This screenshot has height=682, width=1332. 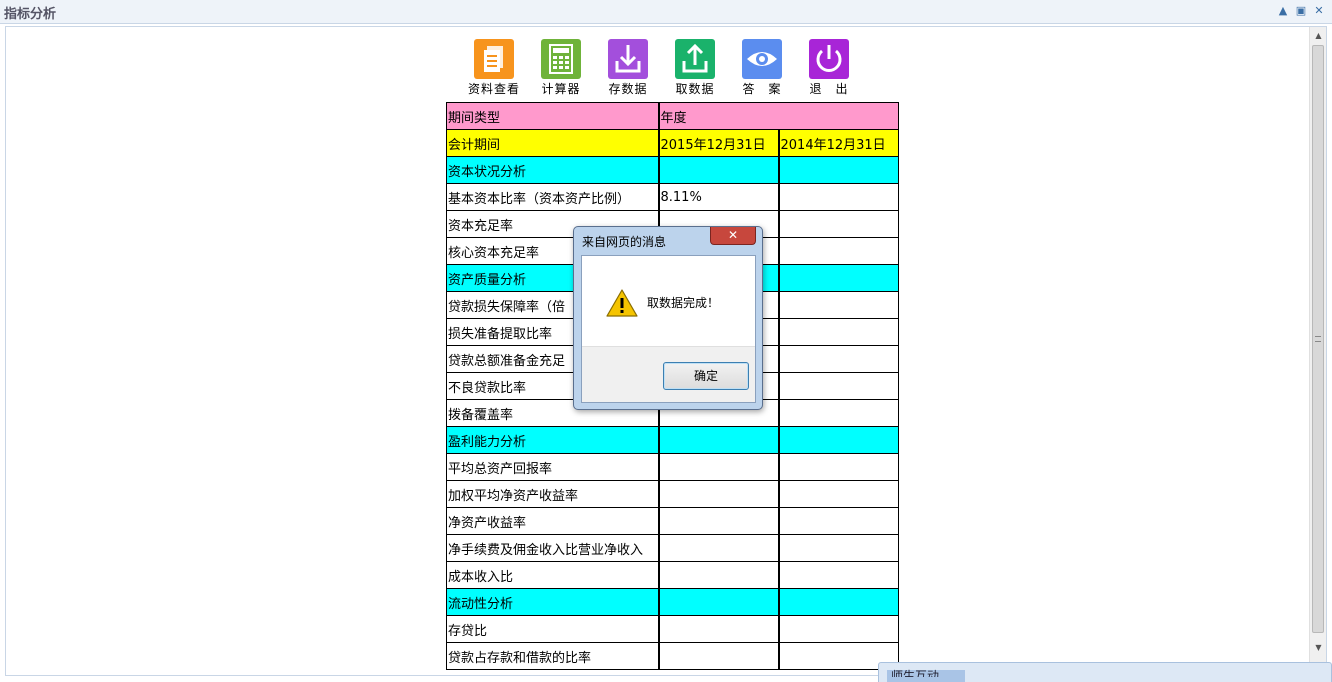 I want to click on document-icon, so click(x=494, y=59).